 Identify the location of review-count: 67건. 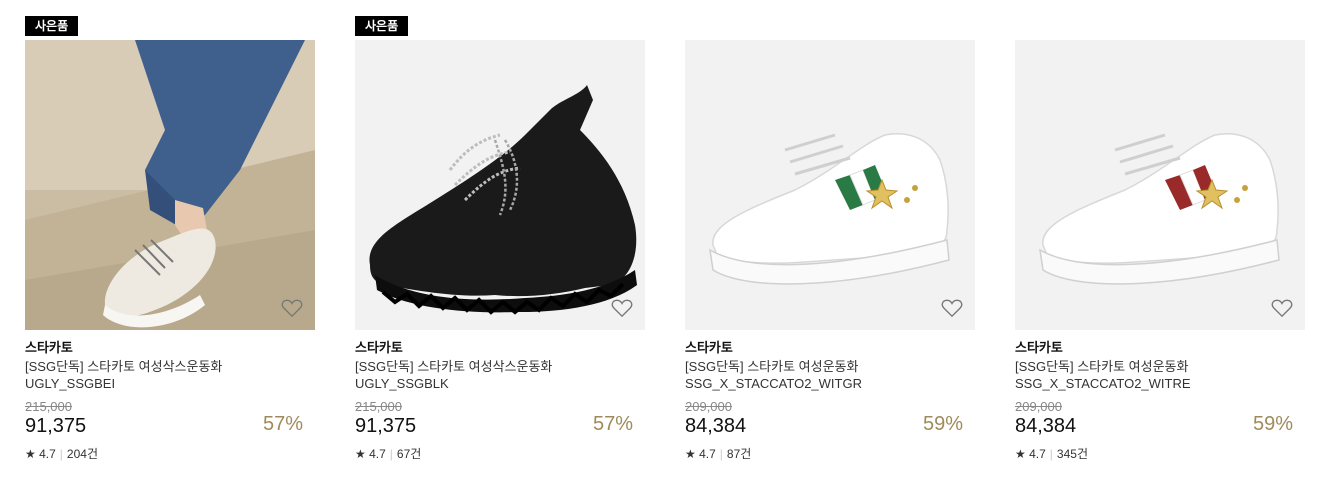
(409, 454).